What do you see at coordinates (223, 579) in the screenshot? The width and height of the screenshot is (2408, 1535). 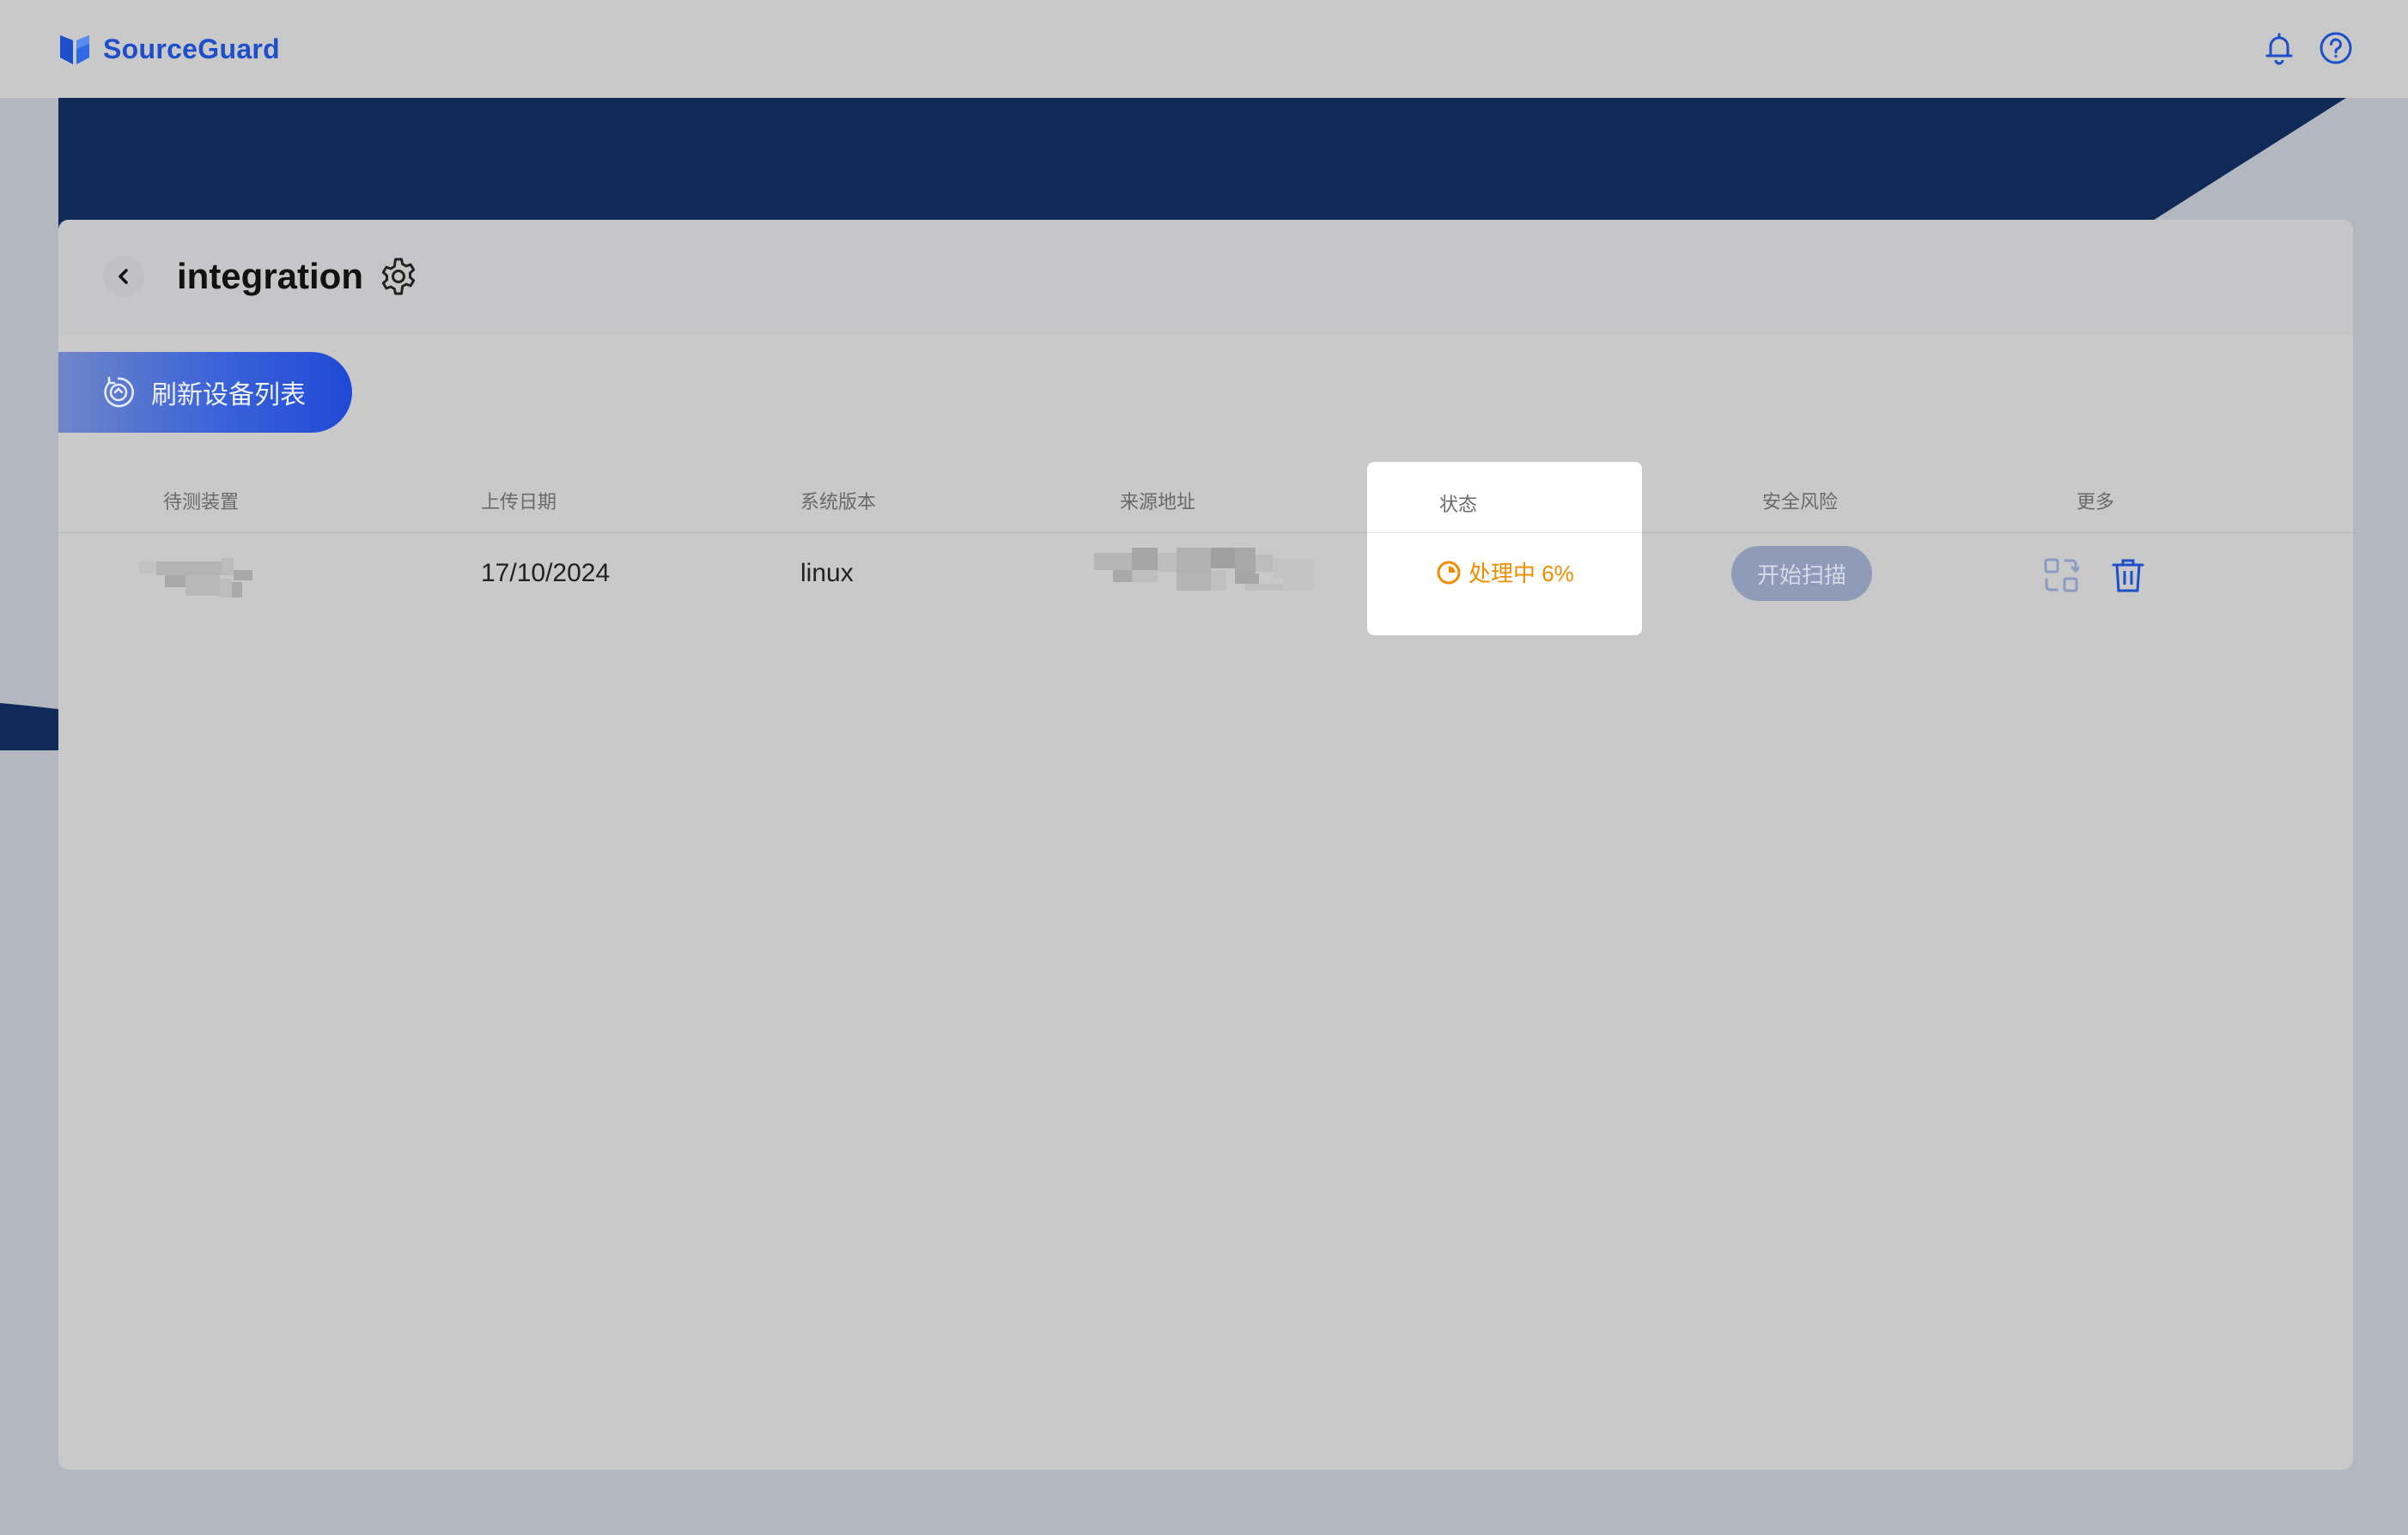 I see `device-name-redacted` at bounding box center [223, 579].